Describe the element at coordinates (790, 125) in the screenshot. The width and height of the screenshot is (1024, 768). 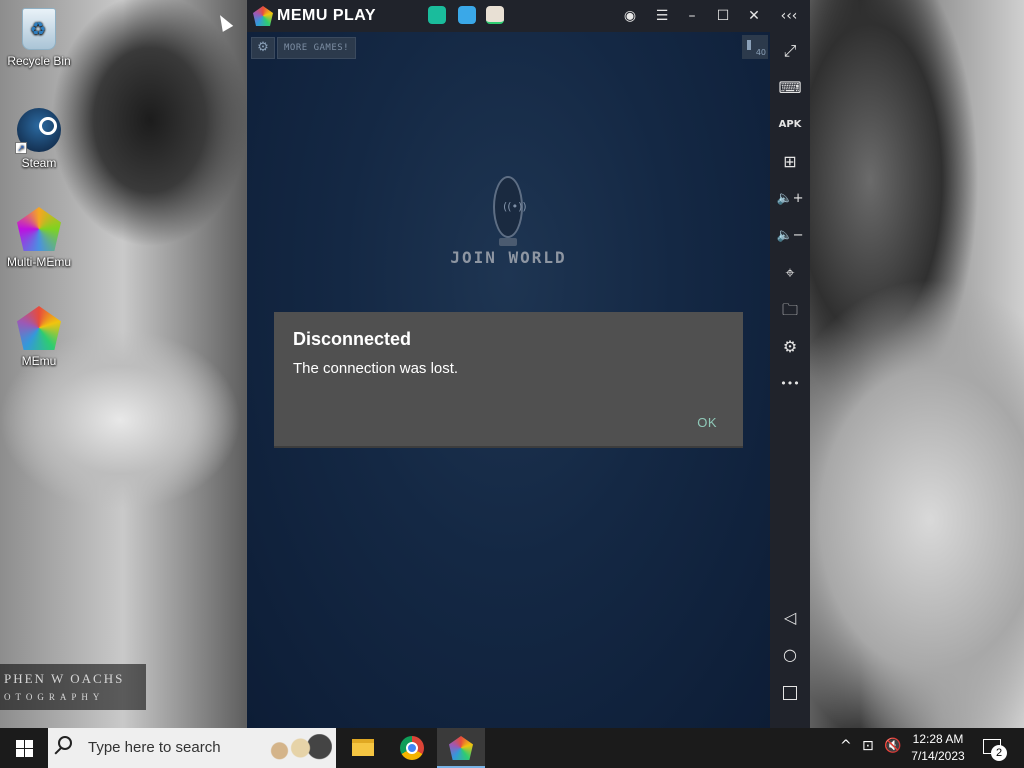
I see `apk-install-icon: APK` at that location.